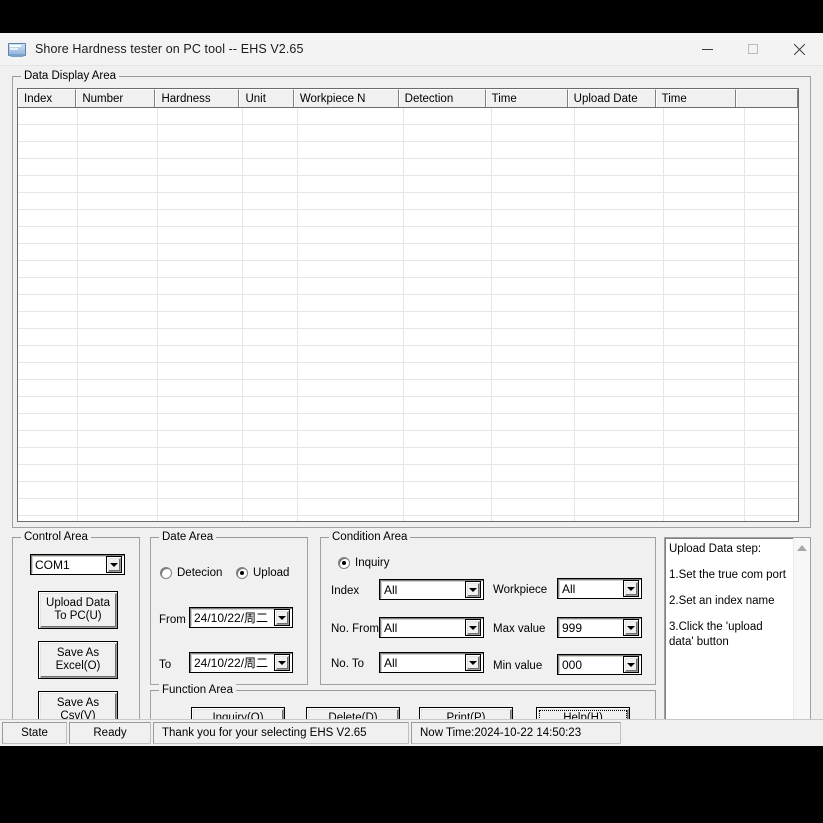  What do you see at coordinates (110, 733) in the screenshot?
I see `status-state-value: Ready` at bounding box center [110, 733].